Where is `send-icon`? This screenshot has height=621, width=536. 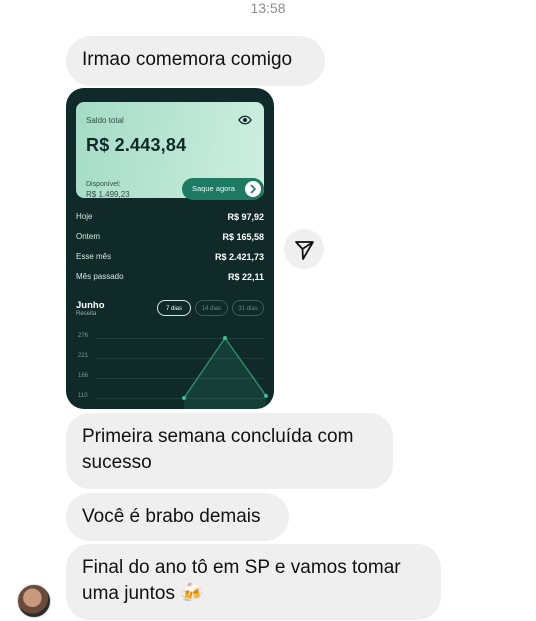
send-icon is located at coordinates (304, 250).